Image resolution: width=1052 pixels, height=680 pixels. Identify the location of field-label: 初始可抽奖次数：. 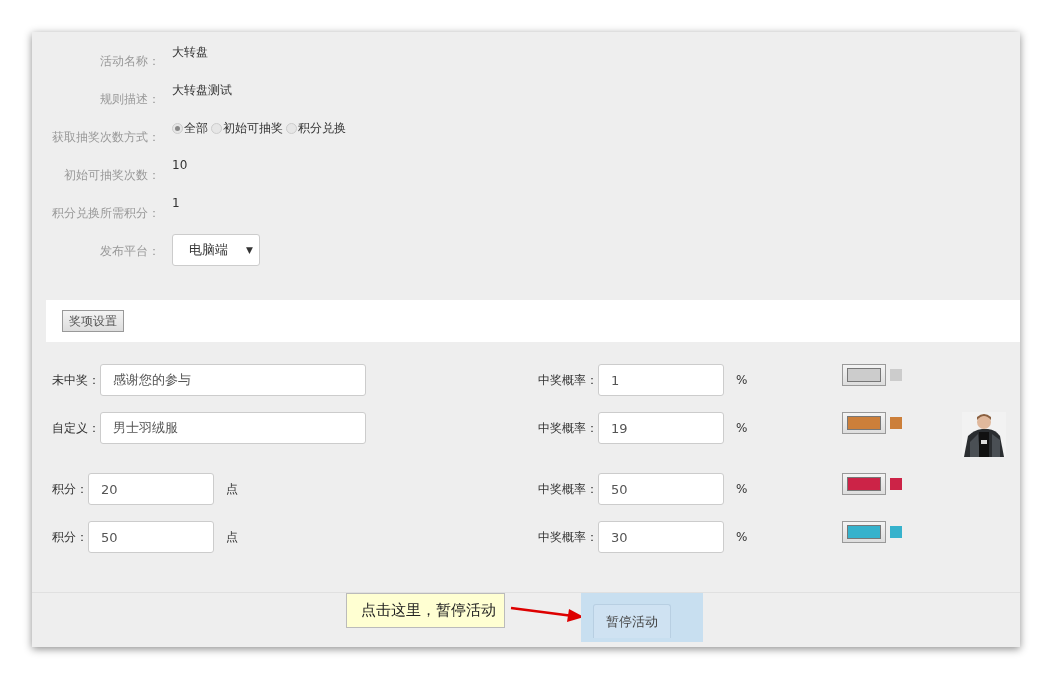
(111, 175).